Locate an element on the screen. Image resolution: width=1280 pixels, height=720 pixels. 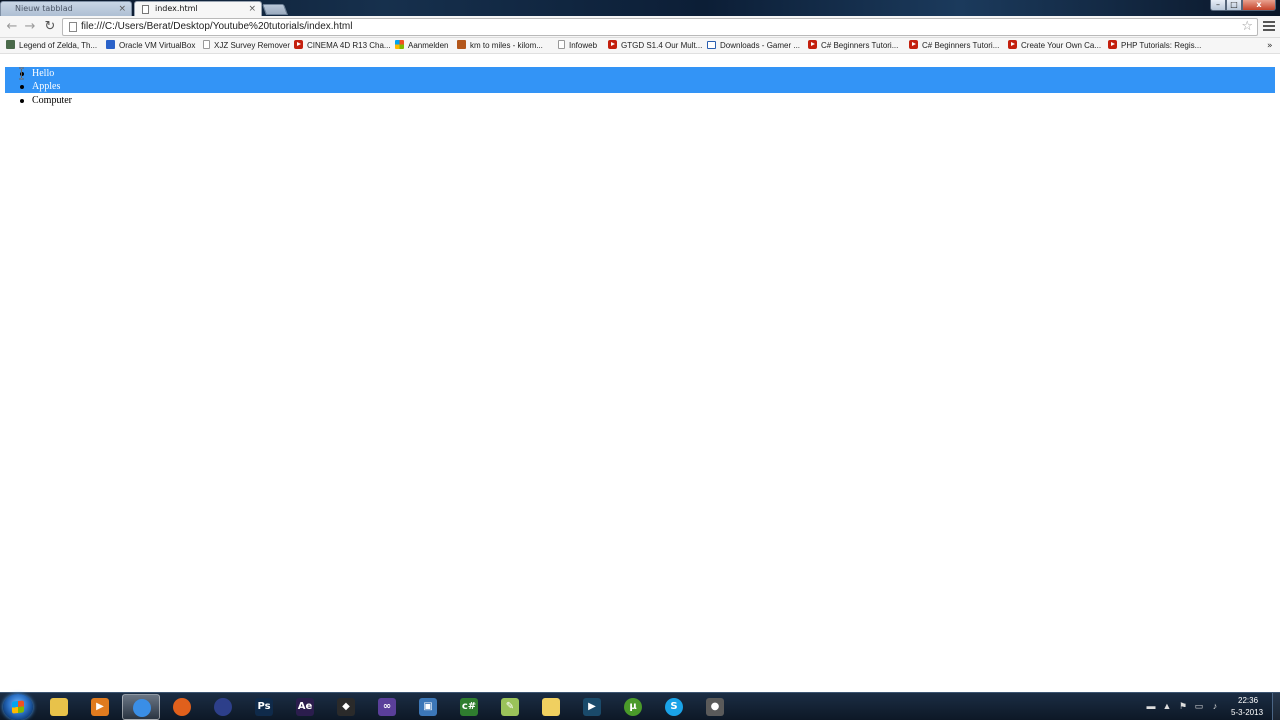
taskbar-skype: S is located at coordinates (674, 707).